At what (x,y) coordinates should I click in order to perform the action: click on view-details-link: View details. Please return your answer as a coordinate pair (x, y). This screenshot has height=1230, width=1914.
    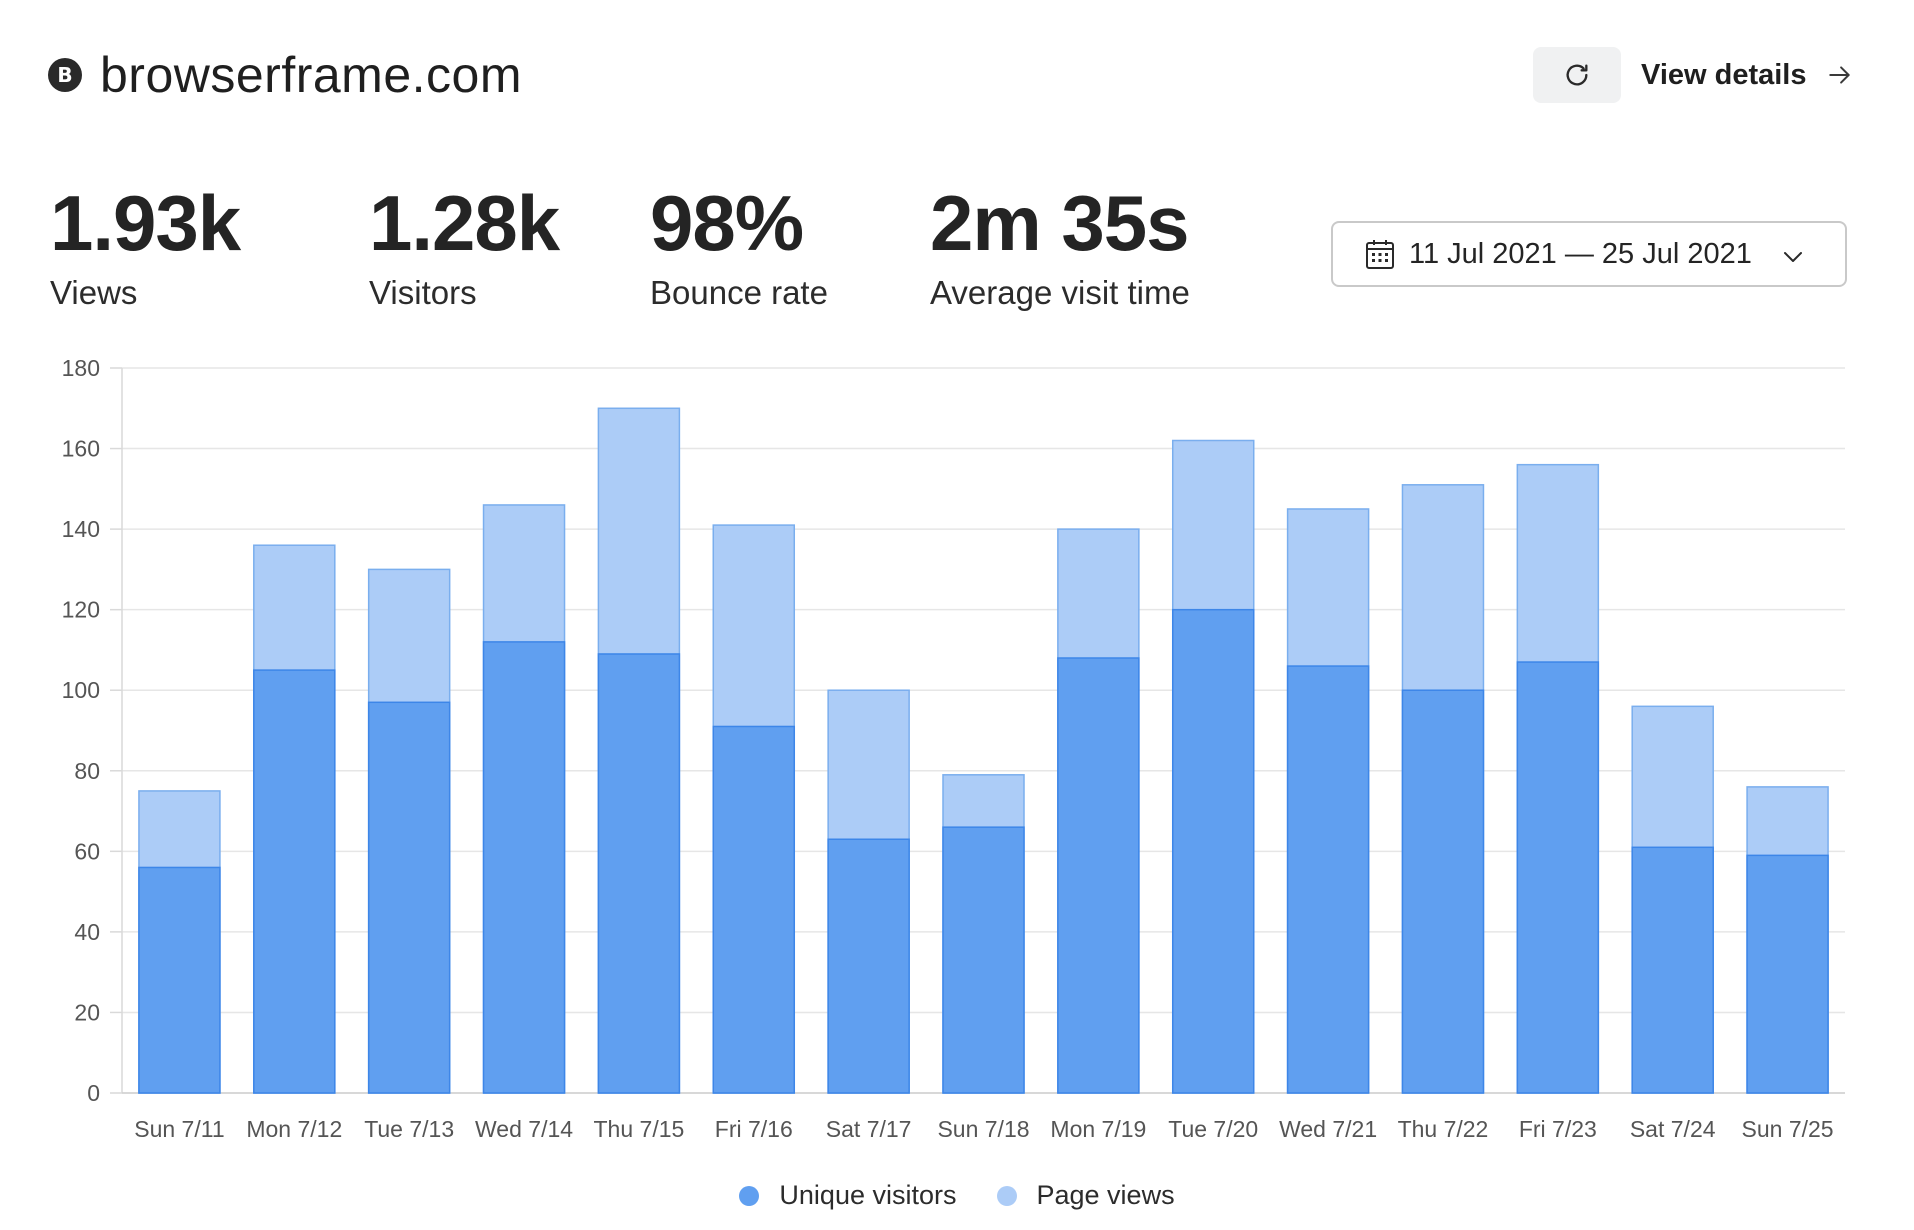
    Looking at the image, I should click on (1747, 75).